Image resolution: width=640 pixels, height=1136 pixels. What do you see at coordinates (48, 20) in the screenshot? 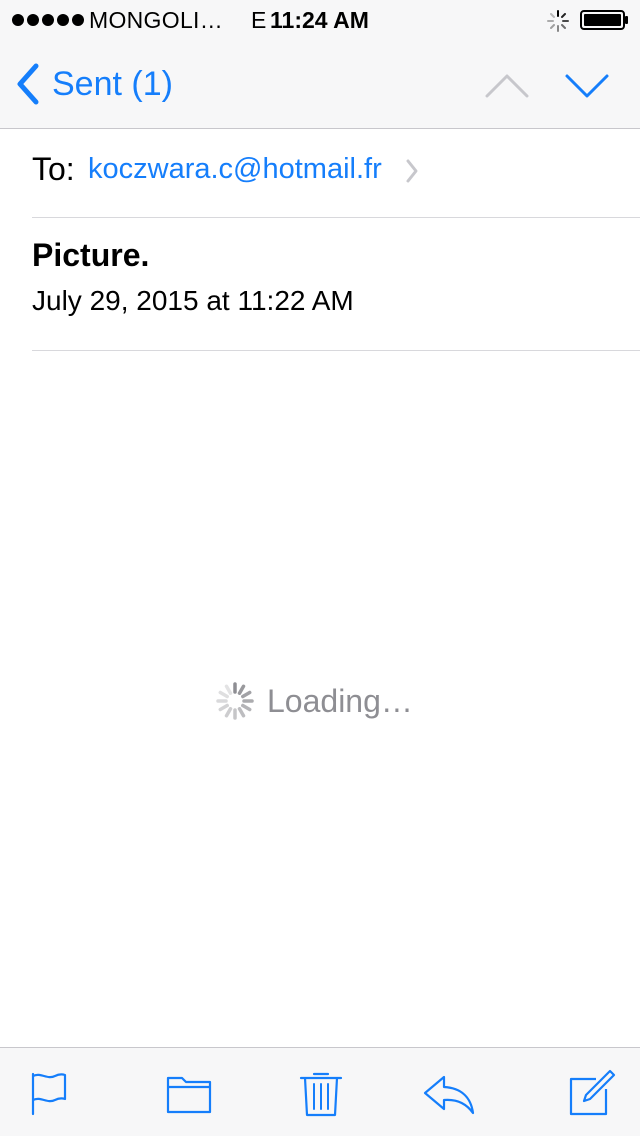
I see `signal-strength-icon` at bounding box center [48, 20].